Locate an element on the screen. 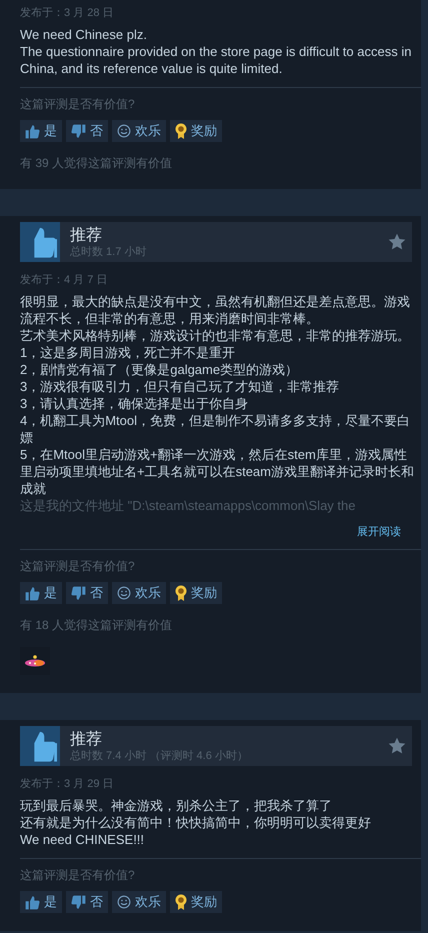 The height and width of the screenshot is (933, 428). review-text: 艺术美术风格特别棒，游戏设计的也非常有意思，非常的推荐游玩。 is located at coordinates (215, 335).